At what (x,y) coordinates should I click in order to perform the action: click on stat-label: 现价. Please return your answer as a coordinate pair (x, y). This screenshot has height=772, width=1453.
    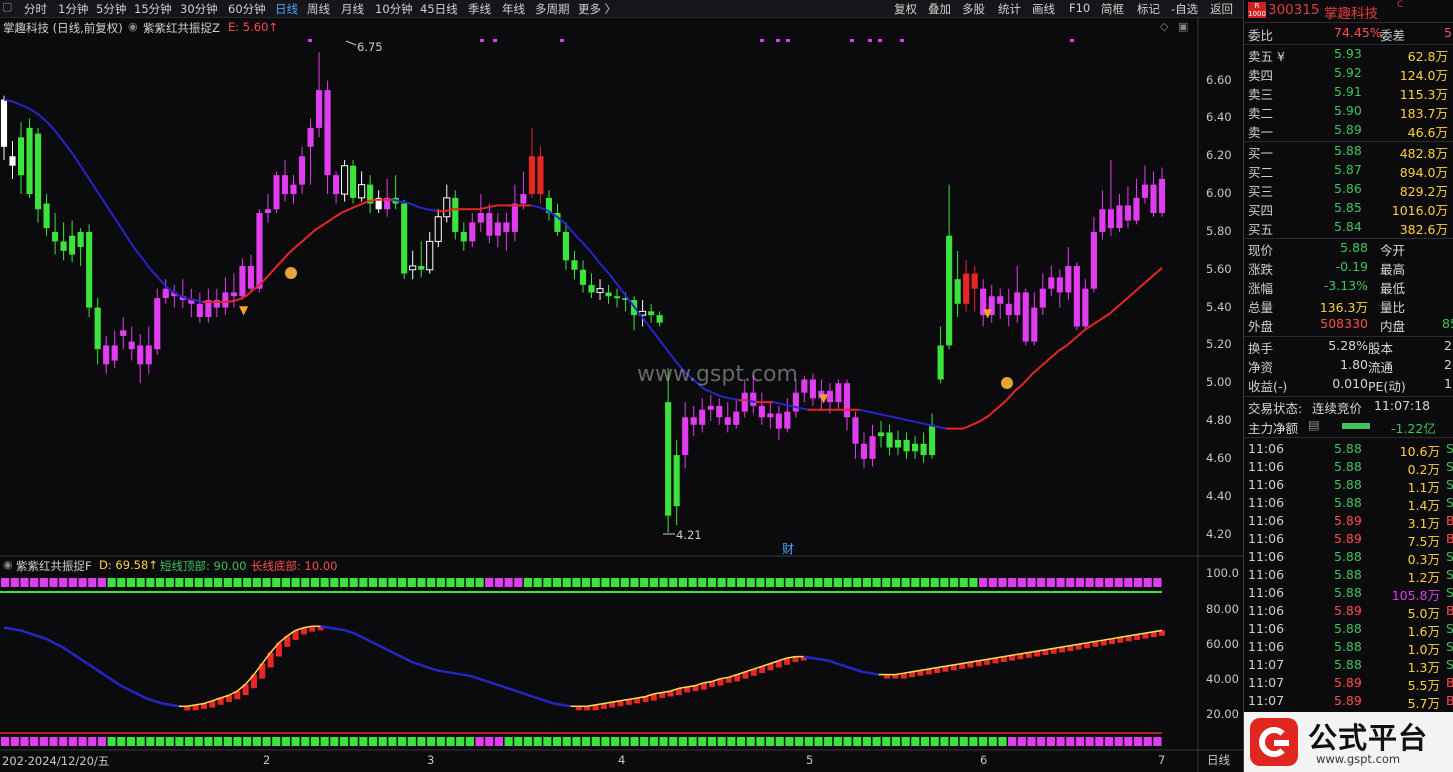
    Looking at the image, I should click on (1261, 250).